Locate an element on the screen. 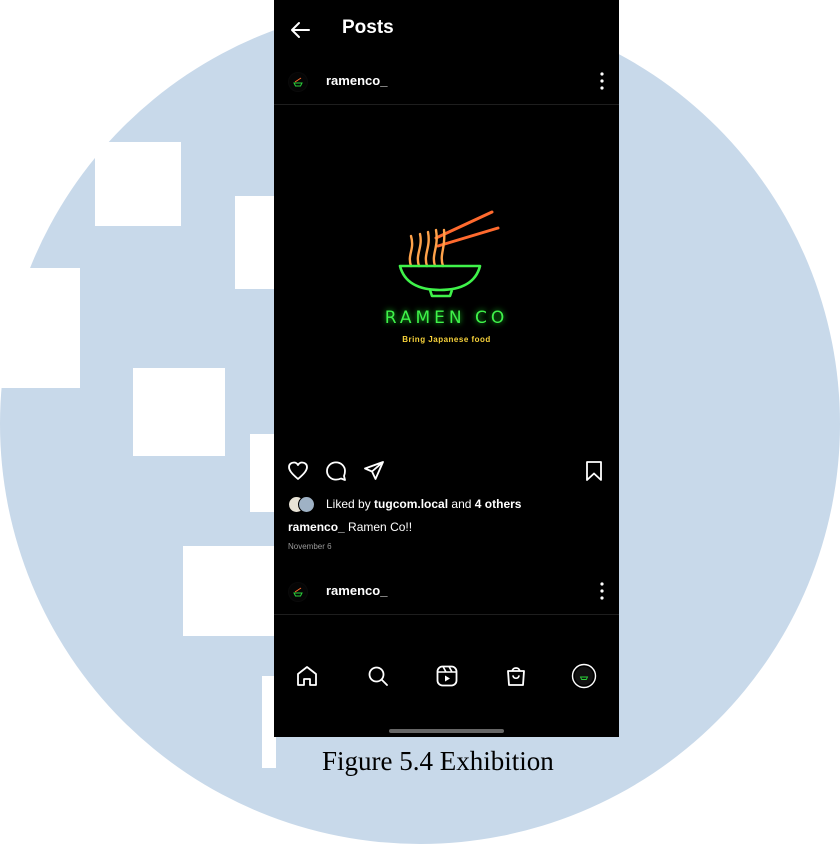 This screenshot has width=840, height=849. post-caption: ramenco_ Ramen Co!! is located at coordinates (350, 527).